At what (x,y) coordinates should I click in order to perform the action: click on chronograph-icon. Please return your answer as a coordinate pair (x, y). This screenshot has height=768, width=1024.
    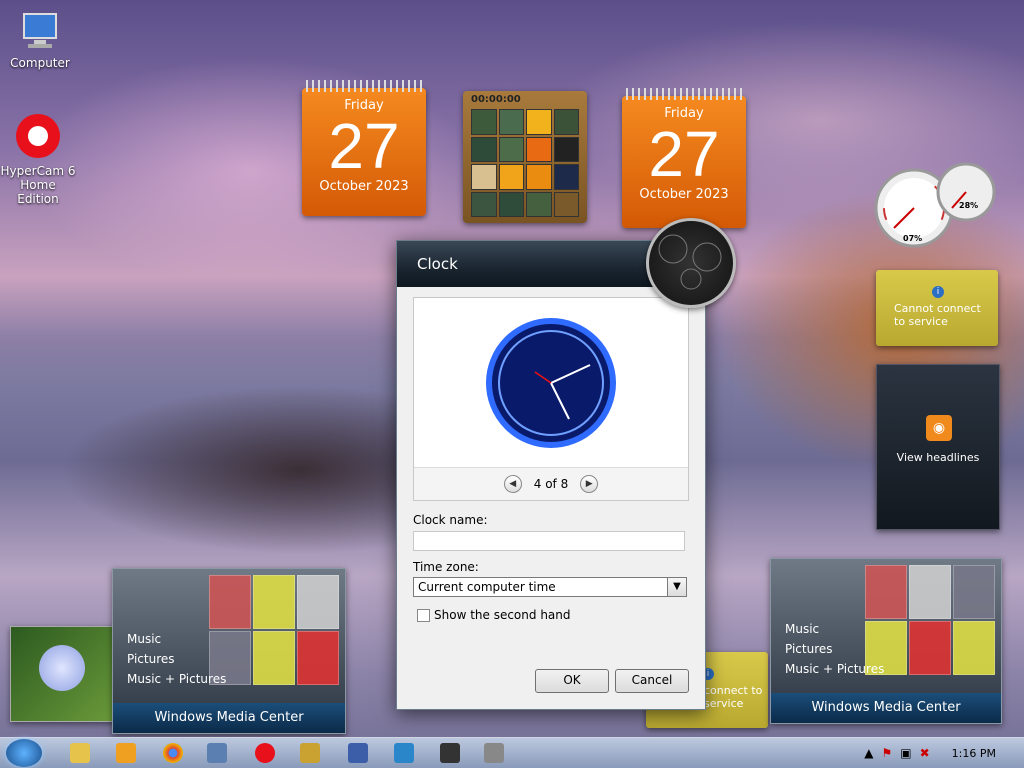
    Looking at the image, I should click on (690, 262).